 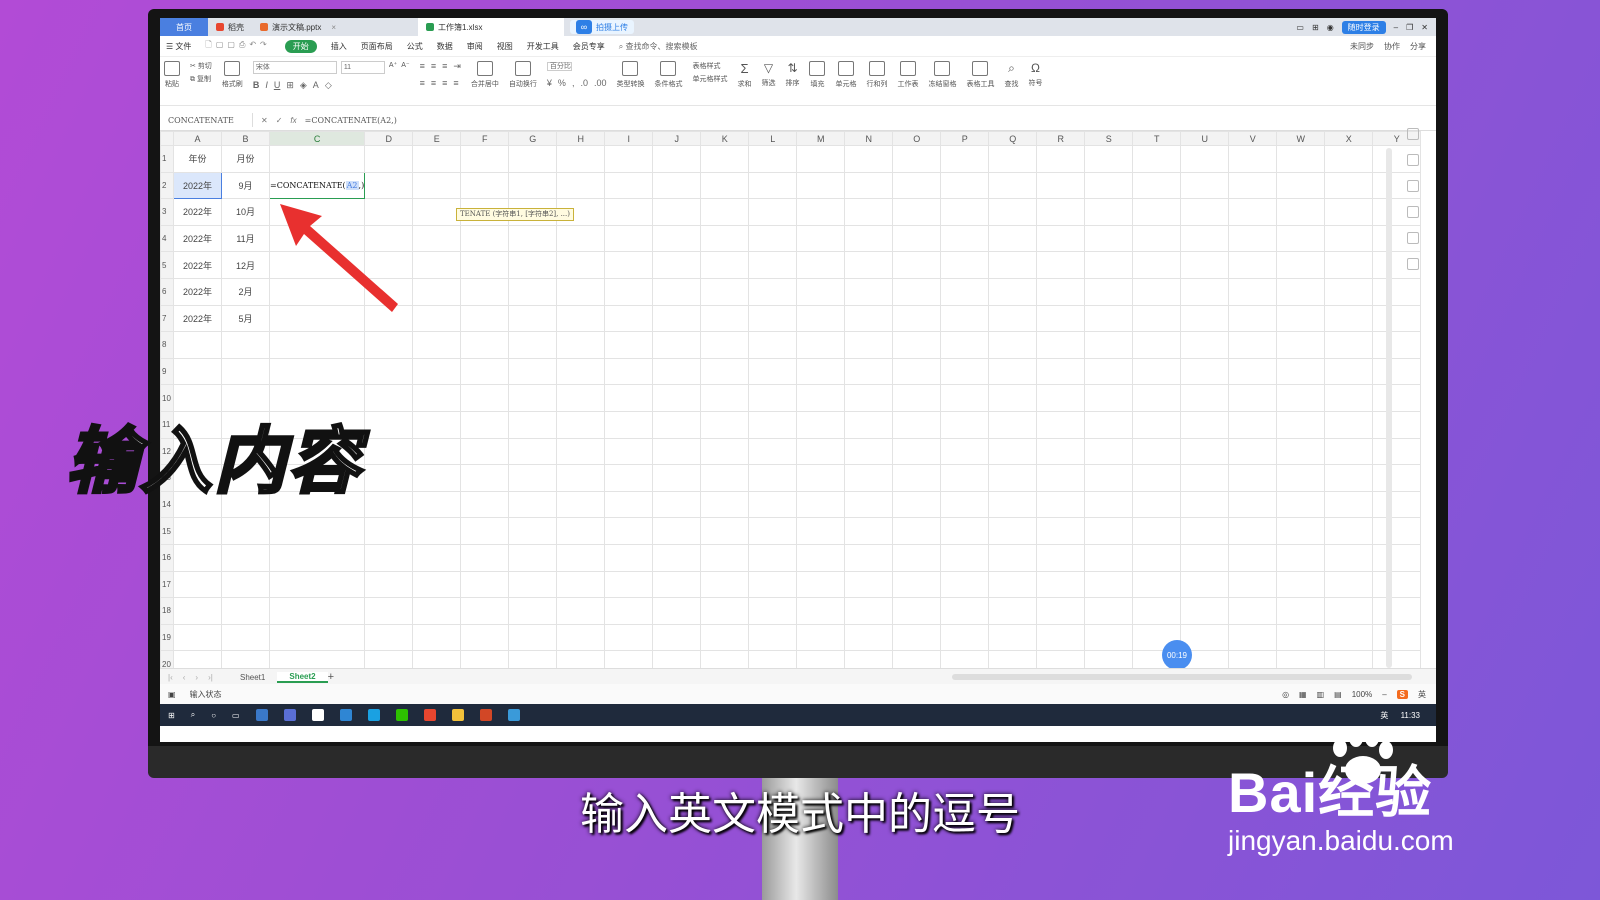 What do you see at coordinates (1338, 694) in the screenshot?
I see `page-break-view-icon: ▤` at bounding box center [1338, 694].